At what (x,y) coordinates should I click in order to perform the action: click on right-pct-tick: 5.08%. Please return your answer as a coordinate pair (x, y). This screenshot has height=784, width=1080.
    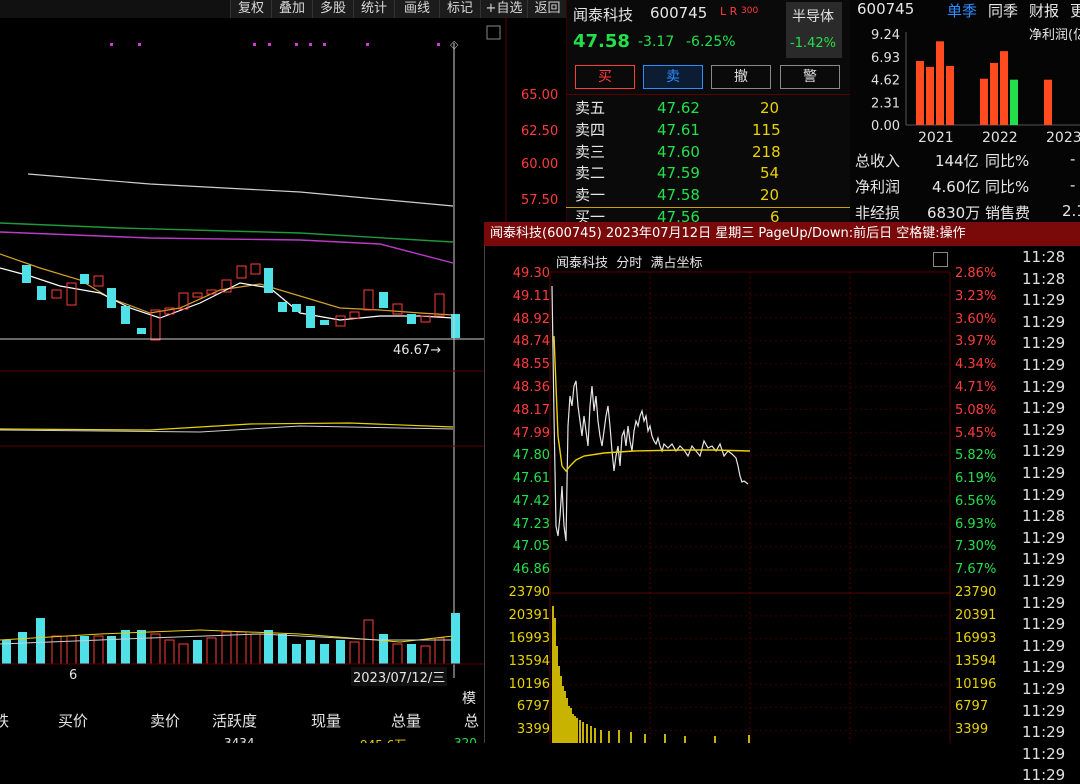
    Looking at the image, I should click on (976, 410).